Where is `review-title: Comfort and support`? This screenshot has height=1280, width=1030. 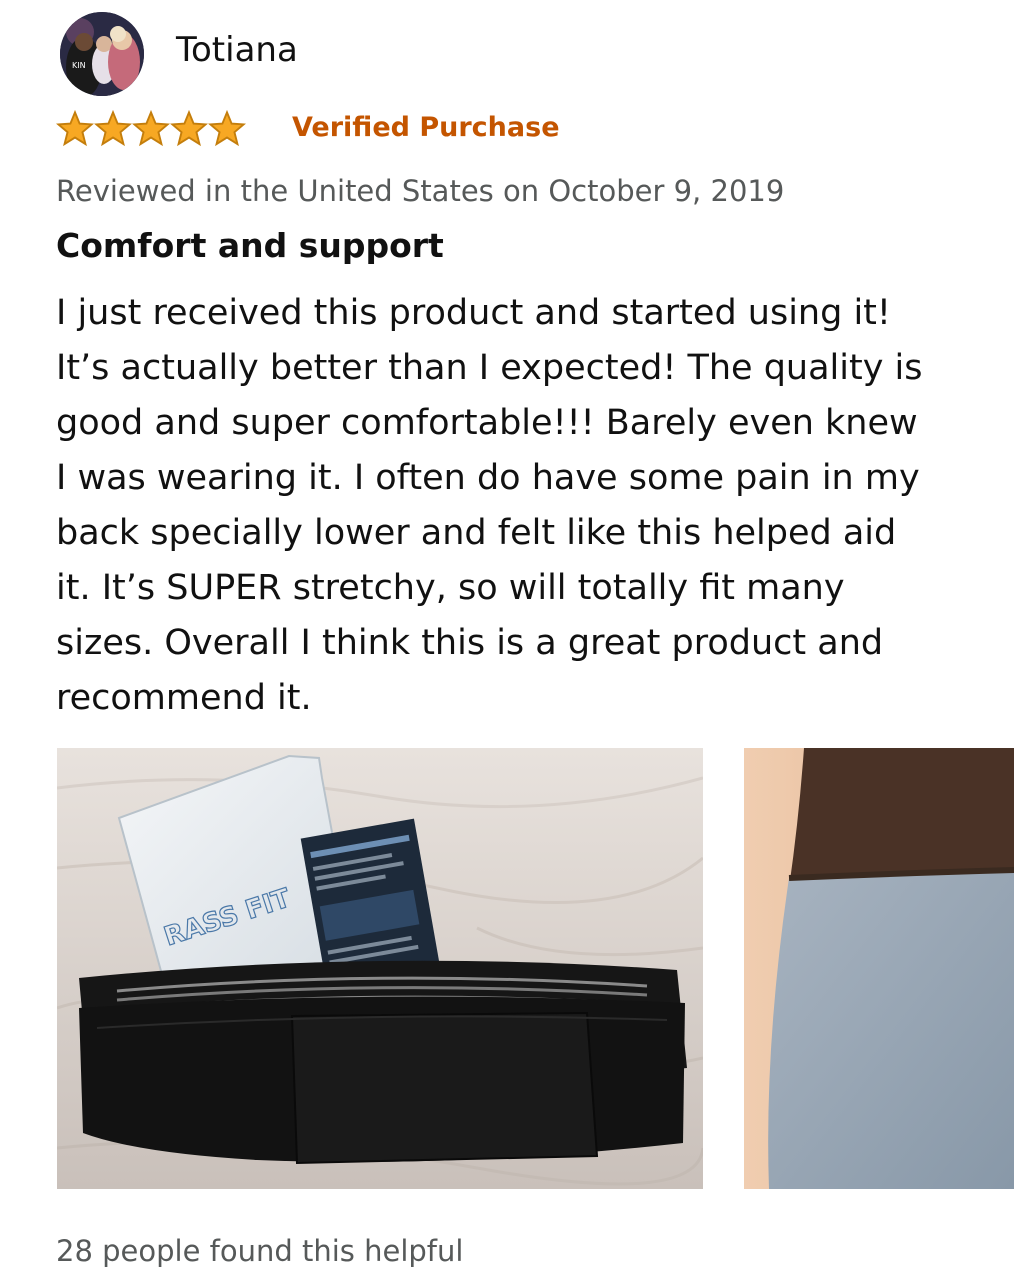
review-title: Comfort and support is located at coordinates (250, 245).